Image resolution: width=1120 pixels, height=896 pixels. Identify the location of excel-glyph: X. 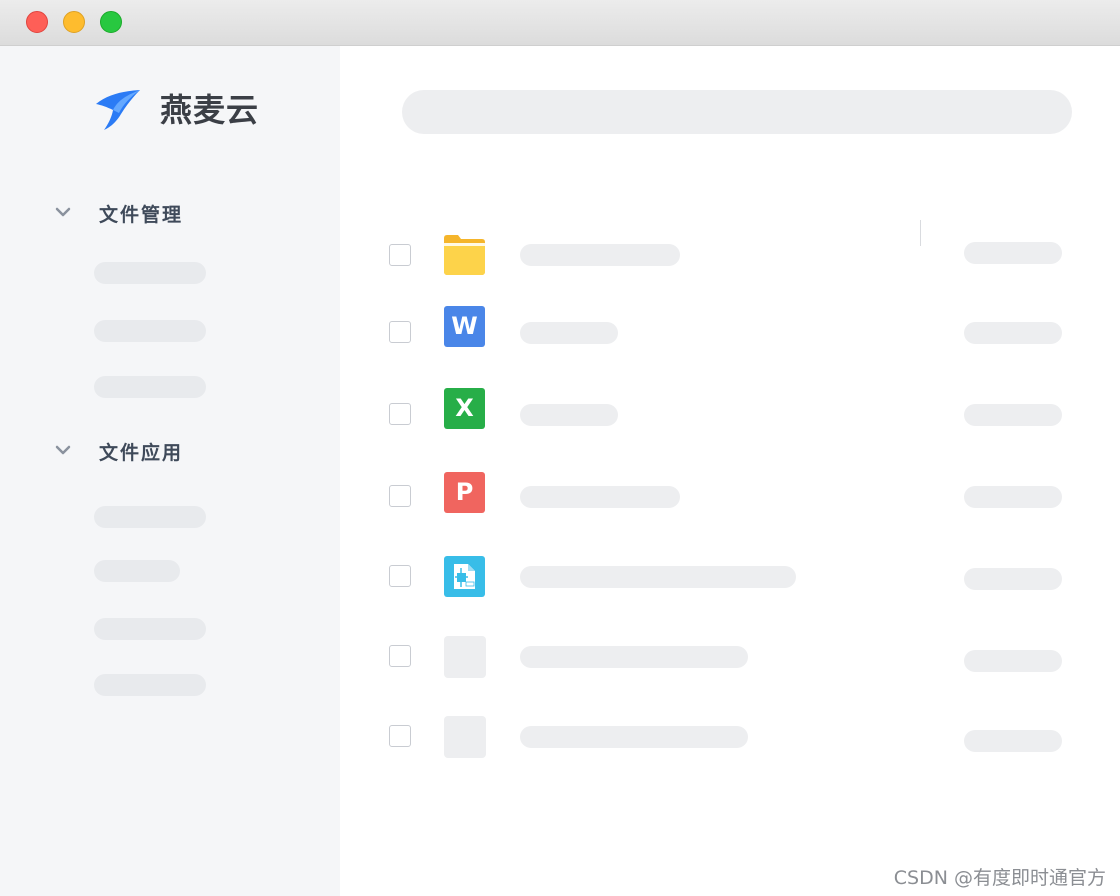
(464, 408).